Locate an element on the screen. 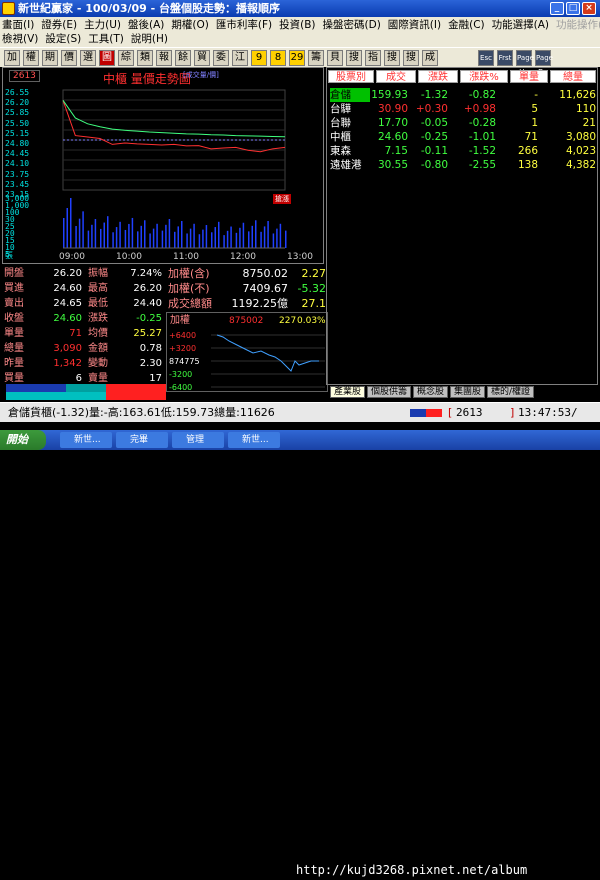 This screenshot has width=600, height=880. app-icon is located at coordinates (8, 8).